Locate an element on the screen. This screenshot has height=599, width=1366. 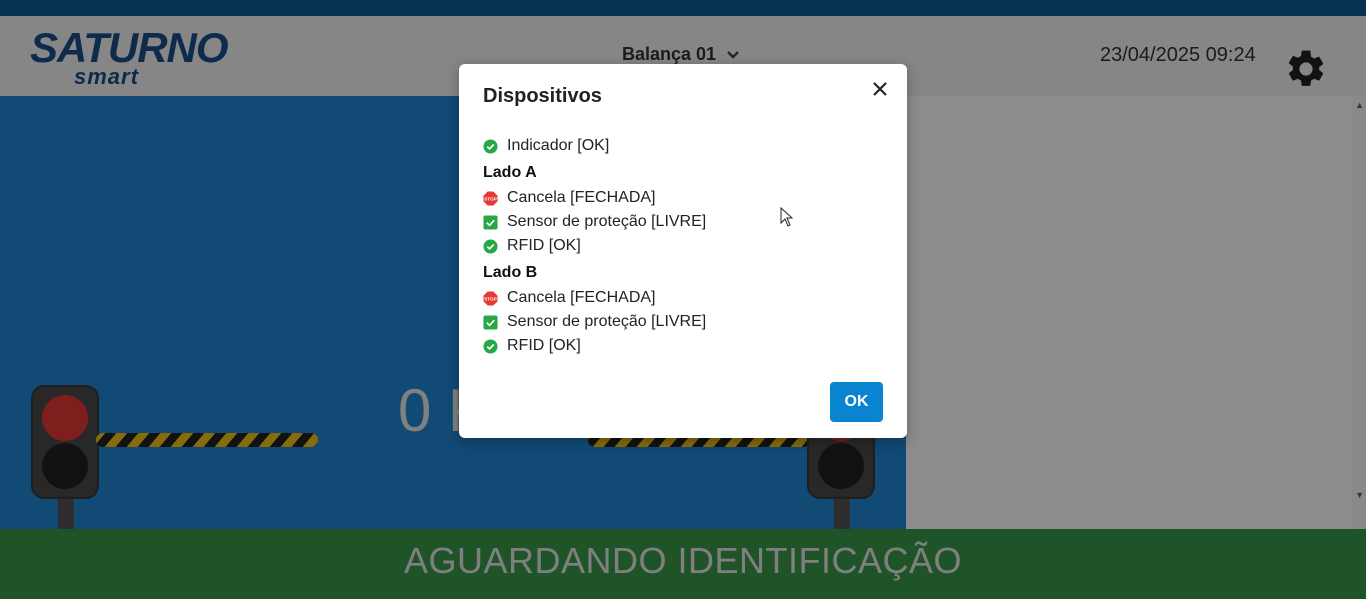
device-gate-a: STOP Cancela [FECHADA] is located at coordinates (569, 198).